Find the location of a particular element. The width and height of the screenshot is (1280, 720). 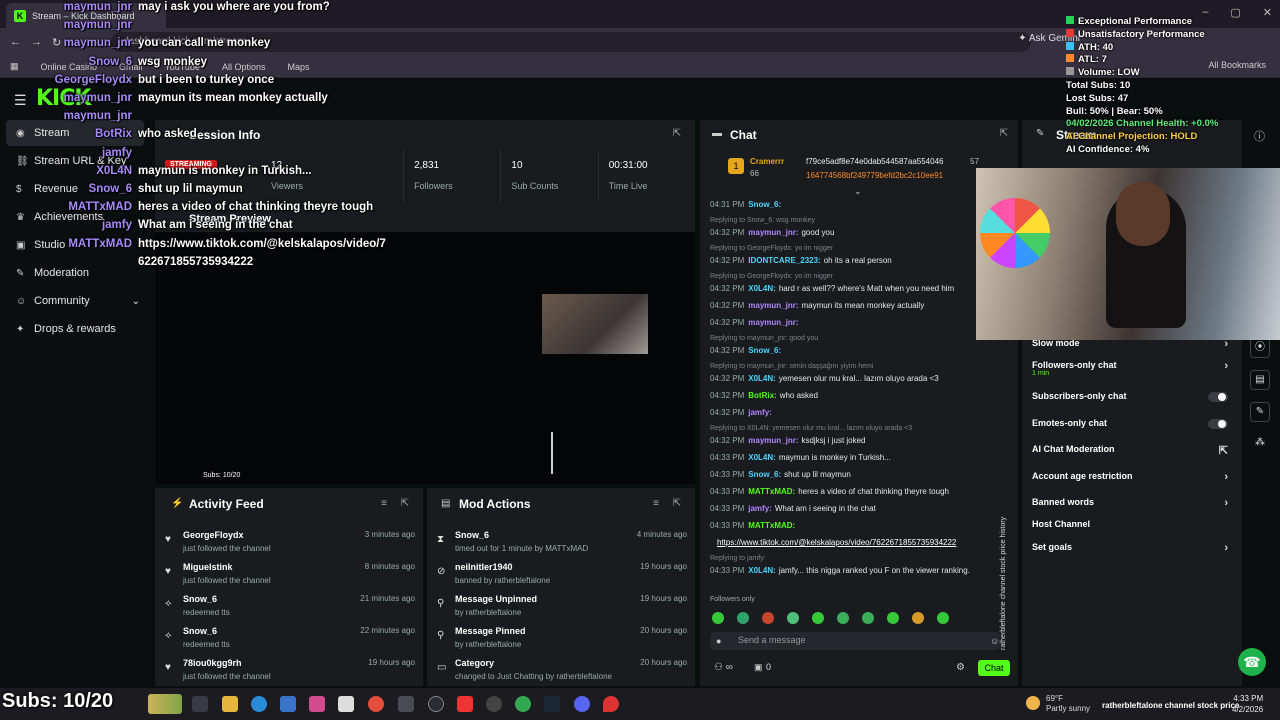

chrome-active-icon is located at coordinates (523, 704).